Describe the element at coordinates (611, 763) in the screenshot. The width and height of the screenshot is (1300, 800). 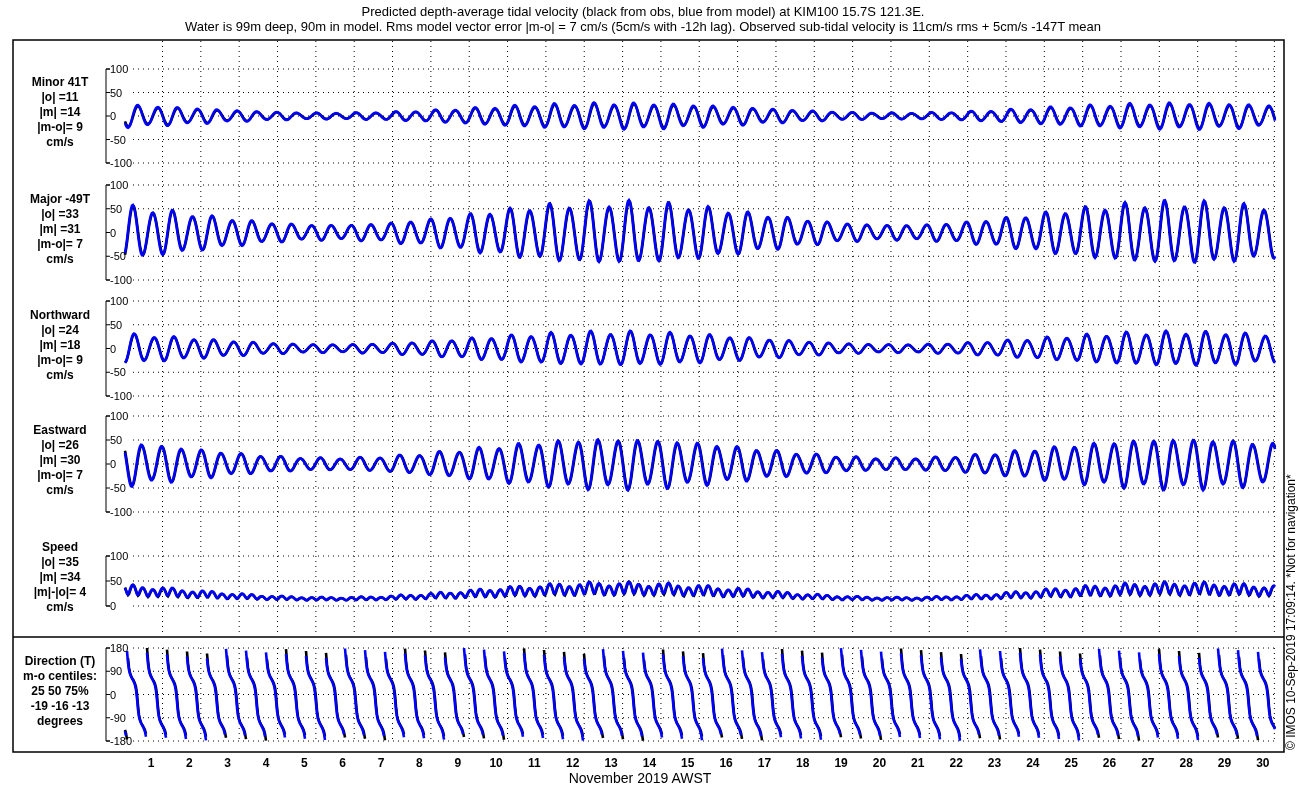
I see `axis-tick-label: 13` at that location.